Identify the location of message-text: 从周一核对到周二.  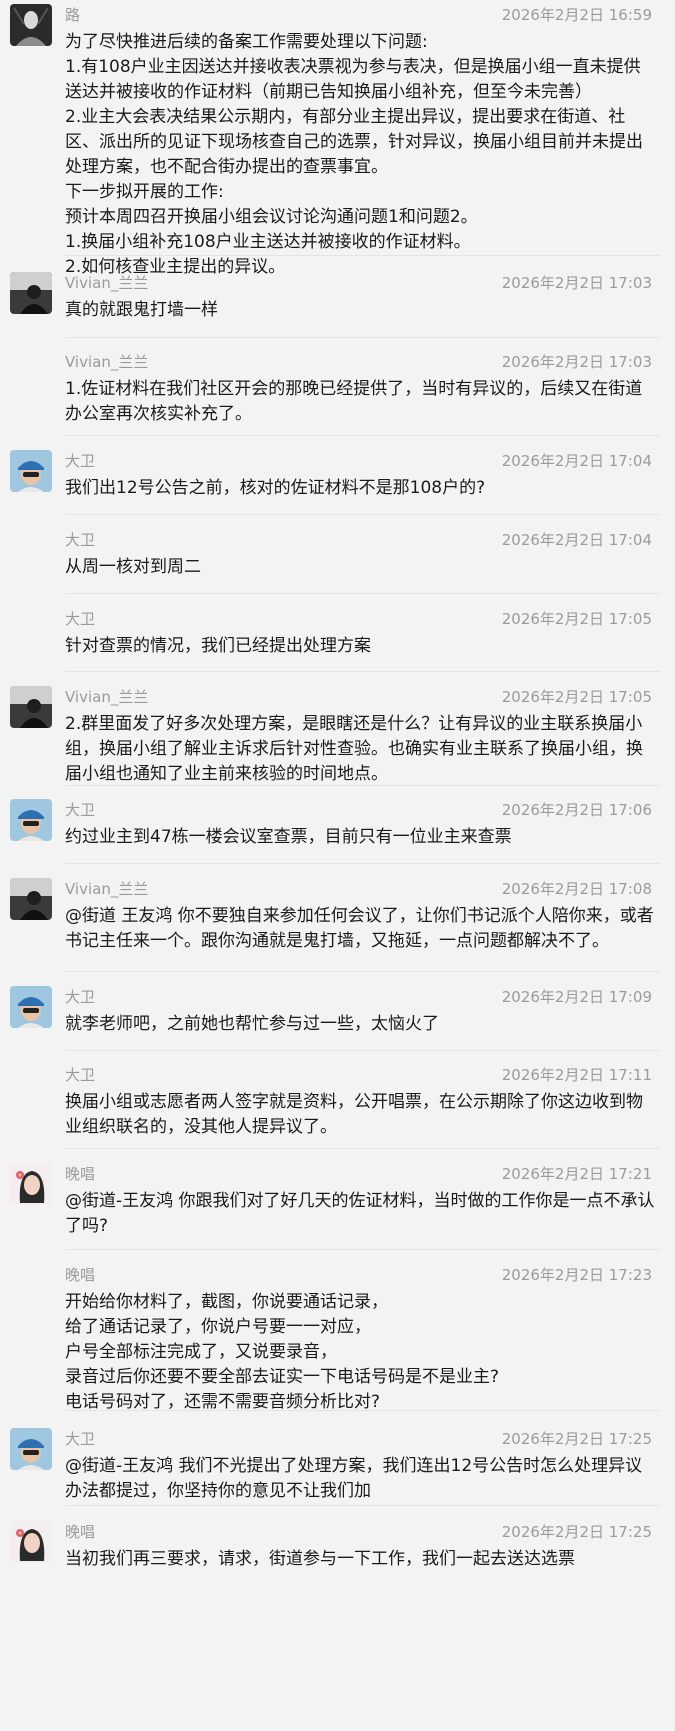
(361, 567).